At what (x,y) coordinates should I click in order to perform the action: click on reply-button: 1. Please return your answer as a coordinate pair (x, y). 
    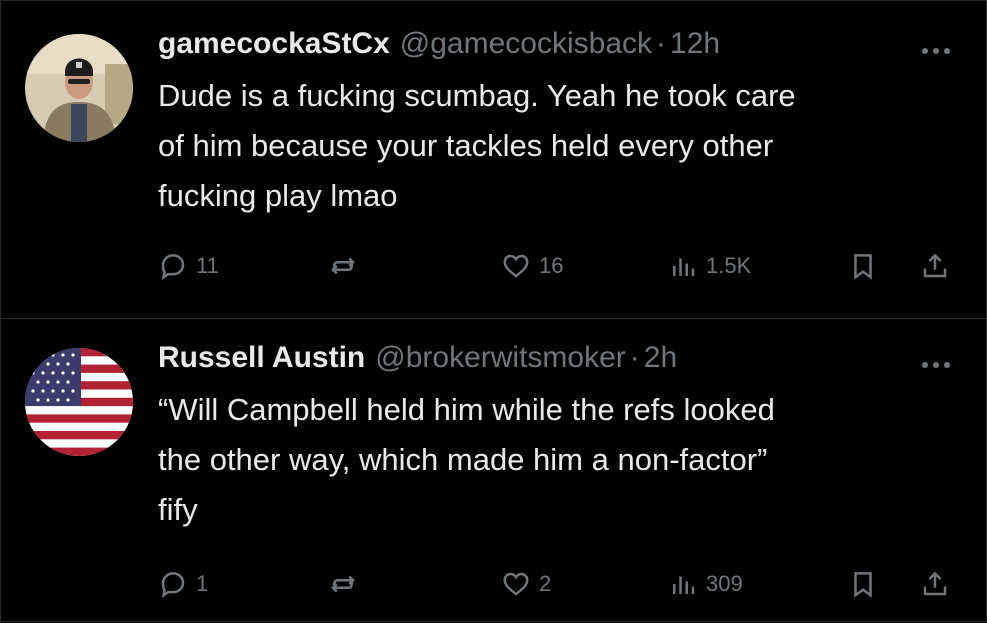
    Looking at the image, I should click on (183, 584).